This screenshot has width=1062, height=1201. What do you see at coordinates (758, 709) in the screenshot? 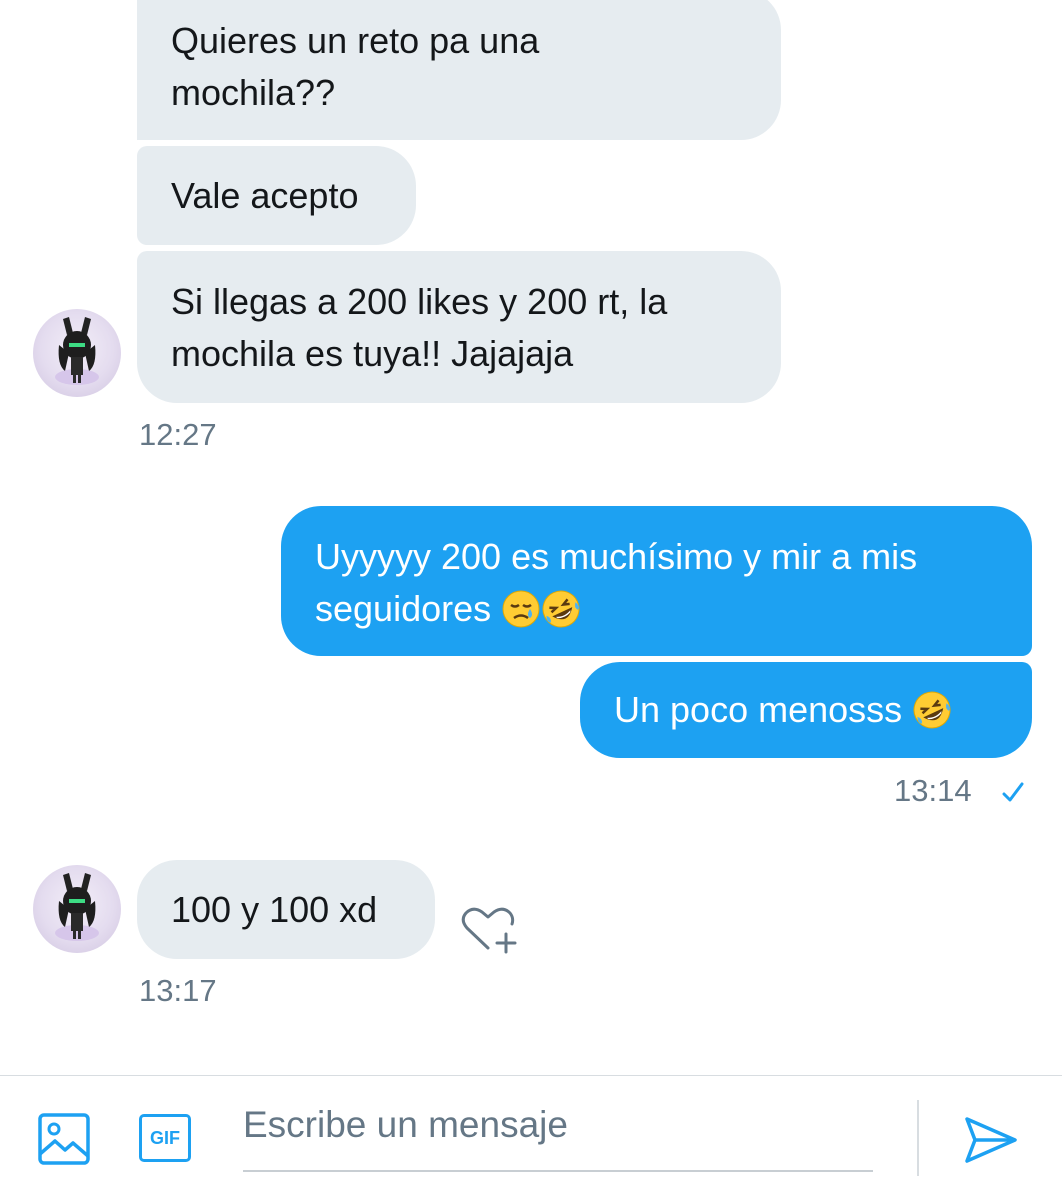
I see `message-line: Un poco menosss` at bounding box center [758, 709].